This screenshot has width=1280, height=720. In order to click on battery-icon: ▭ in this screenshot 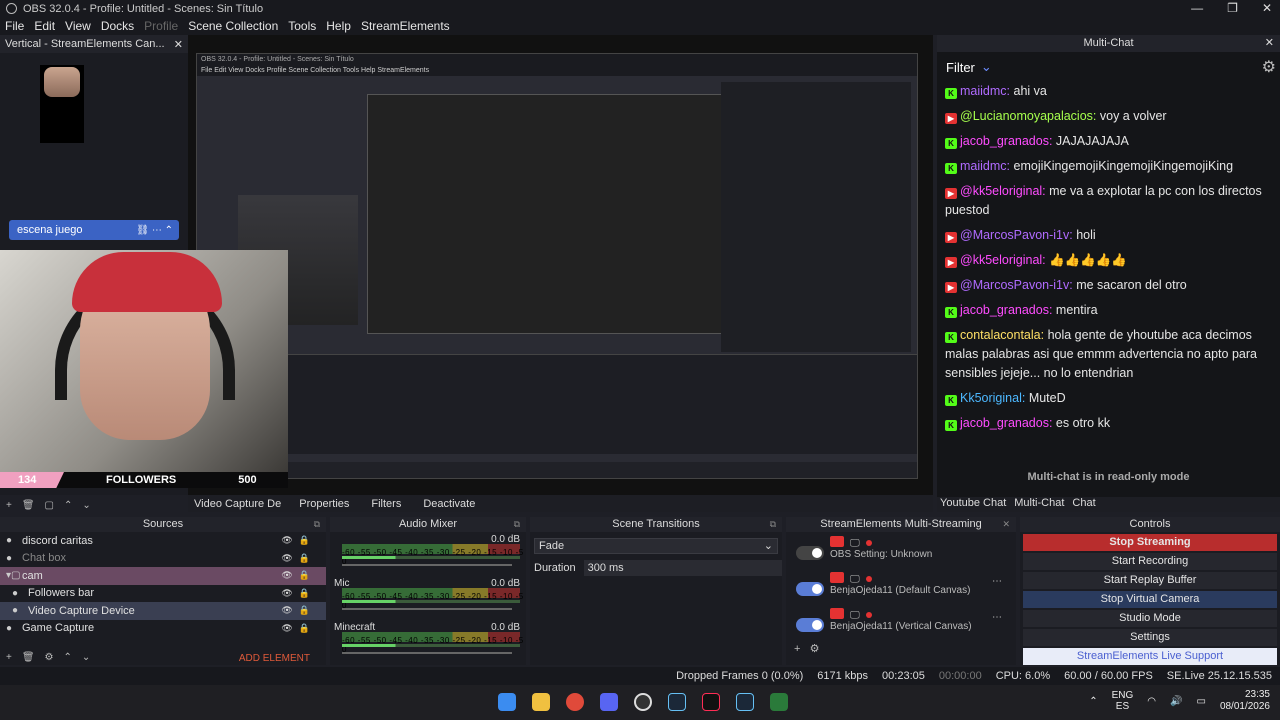, I will do `click(1200, 701)`.